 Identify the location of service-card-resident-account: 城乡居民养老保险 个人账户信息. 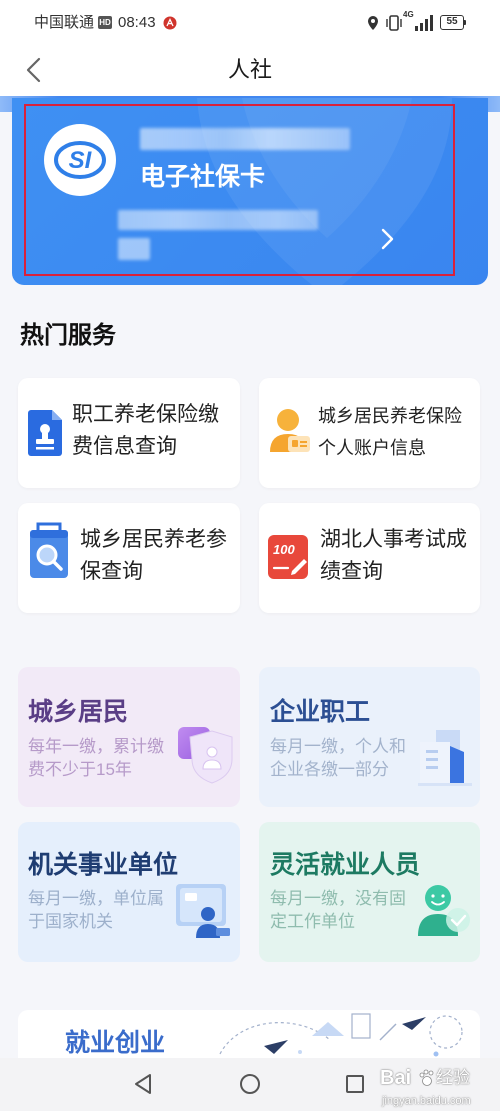
(369, 433).